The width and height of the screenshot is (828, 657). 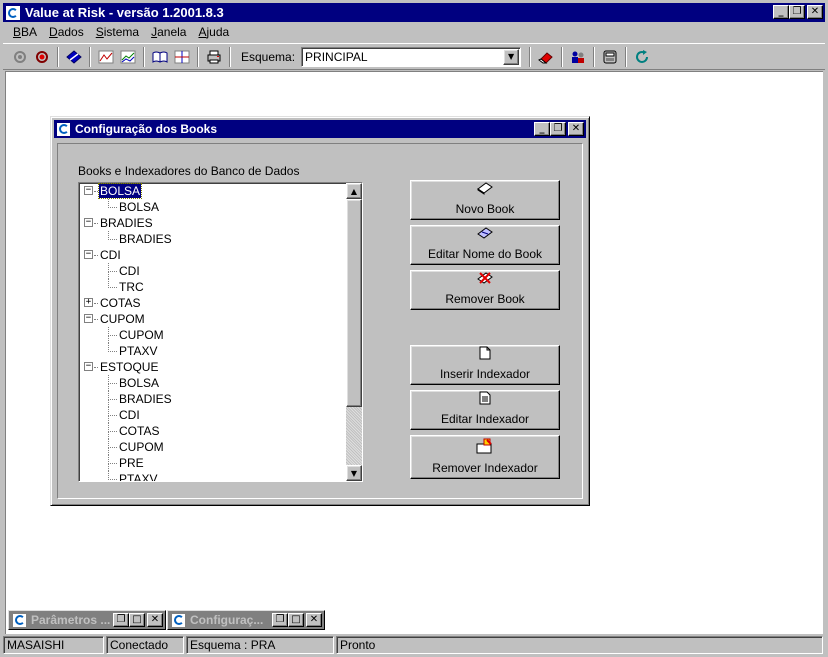 I want to click on tree-node-book: − BRADIES, so click(x=211, y=223).